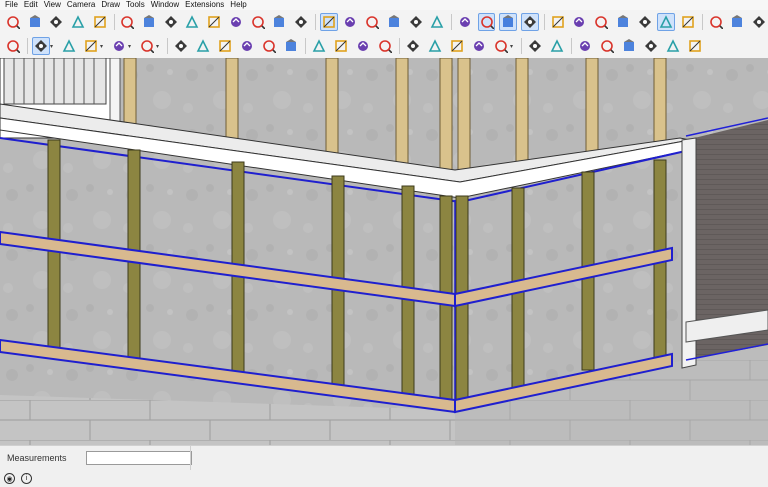 This screenshot has height=487, width=768. Describe the element at coordinates (530, 22) in the screenshot. I see `section-plane-button` at that location.